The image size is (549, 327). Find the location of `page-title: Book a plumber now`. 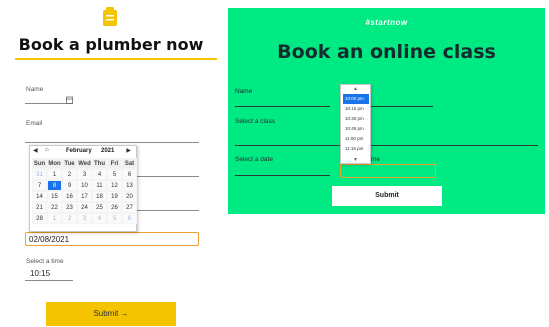

page-title: Book a plumber now is located at coordinates (111, 44).